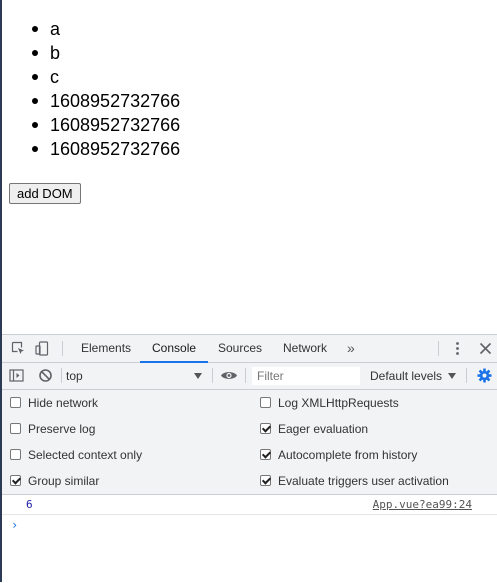 The width and height of the screenshot is (497, 583). Describe the element at coordinates (457, 348) in the screenshot. I see `kebab-menu-icon` at that location.